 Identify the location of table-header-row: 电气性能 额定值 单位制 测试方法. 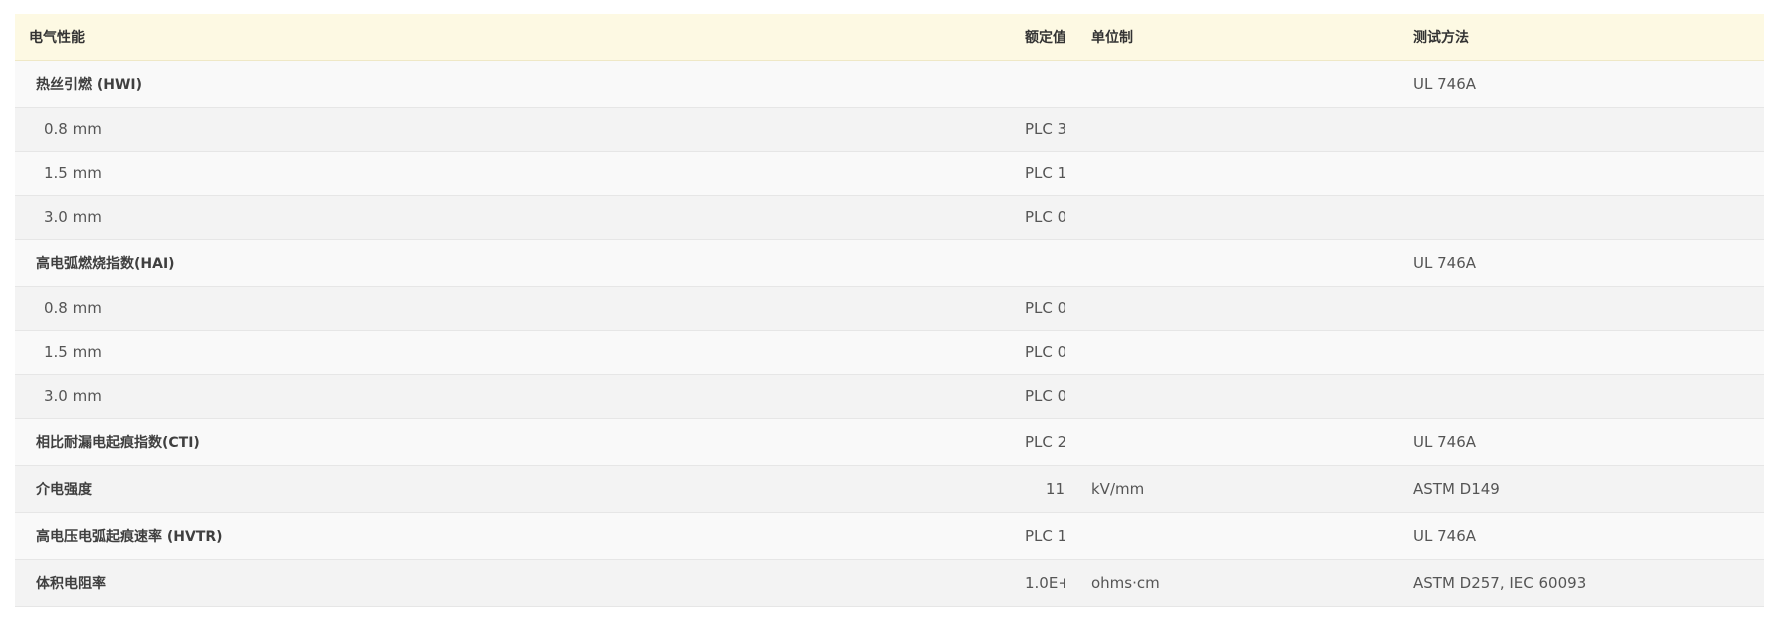
(889, 37).